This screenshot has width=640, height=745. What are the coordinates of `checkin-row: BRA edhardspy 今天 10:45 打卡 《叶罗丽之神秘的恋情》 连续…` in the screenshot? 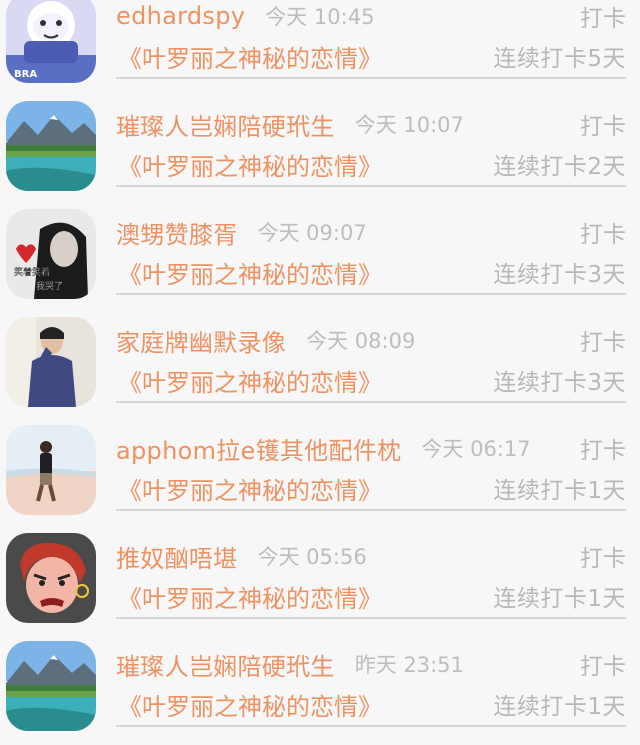 It's located at (320, 44).